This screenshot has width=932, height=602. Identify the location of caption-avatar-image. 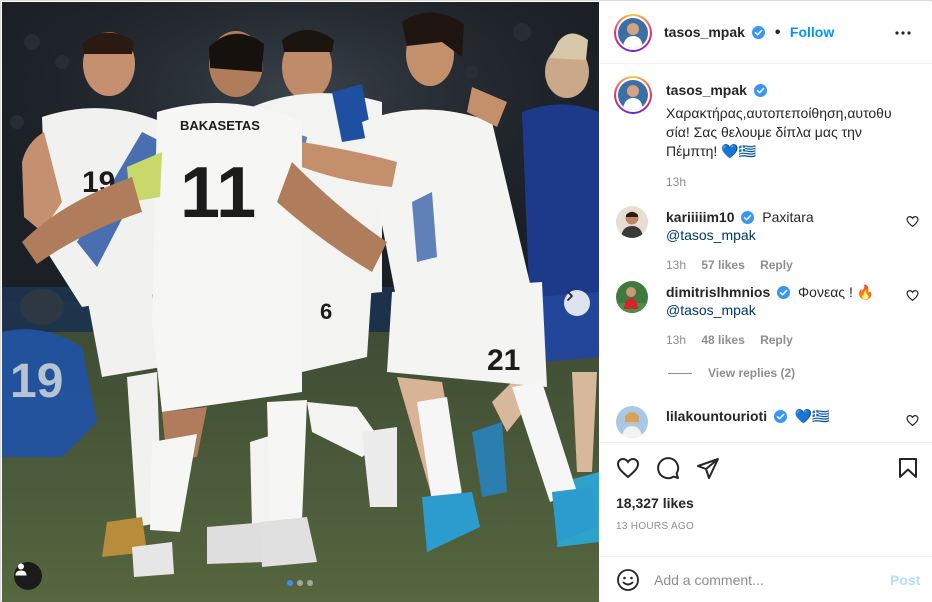
(633, 95).